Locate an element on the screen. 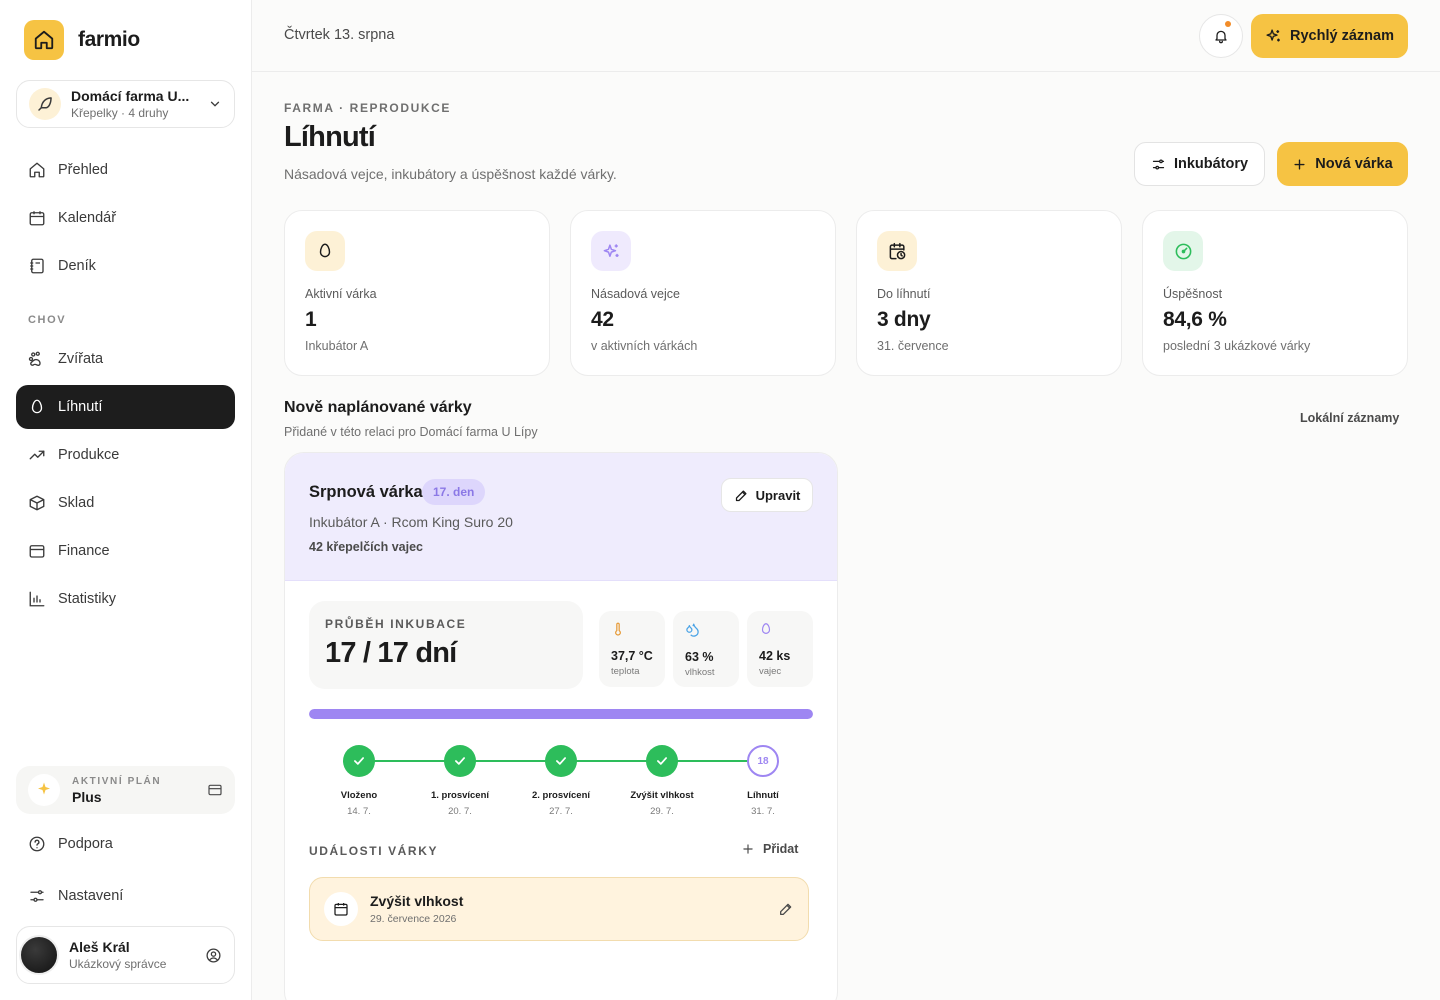  bell-icon is located at coordinates (1221, 37).